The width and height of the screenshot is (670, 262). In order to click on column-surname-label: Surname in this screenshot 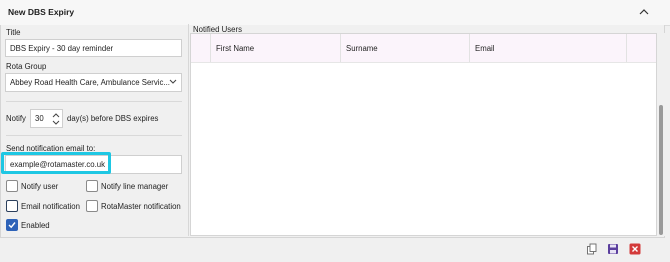, I will do `click(362, 48)`.